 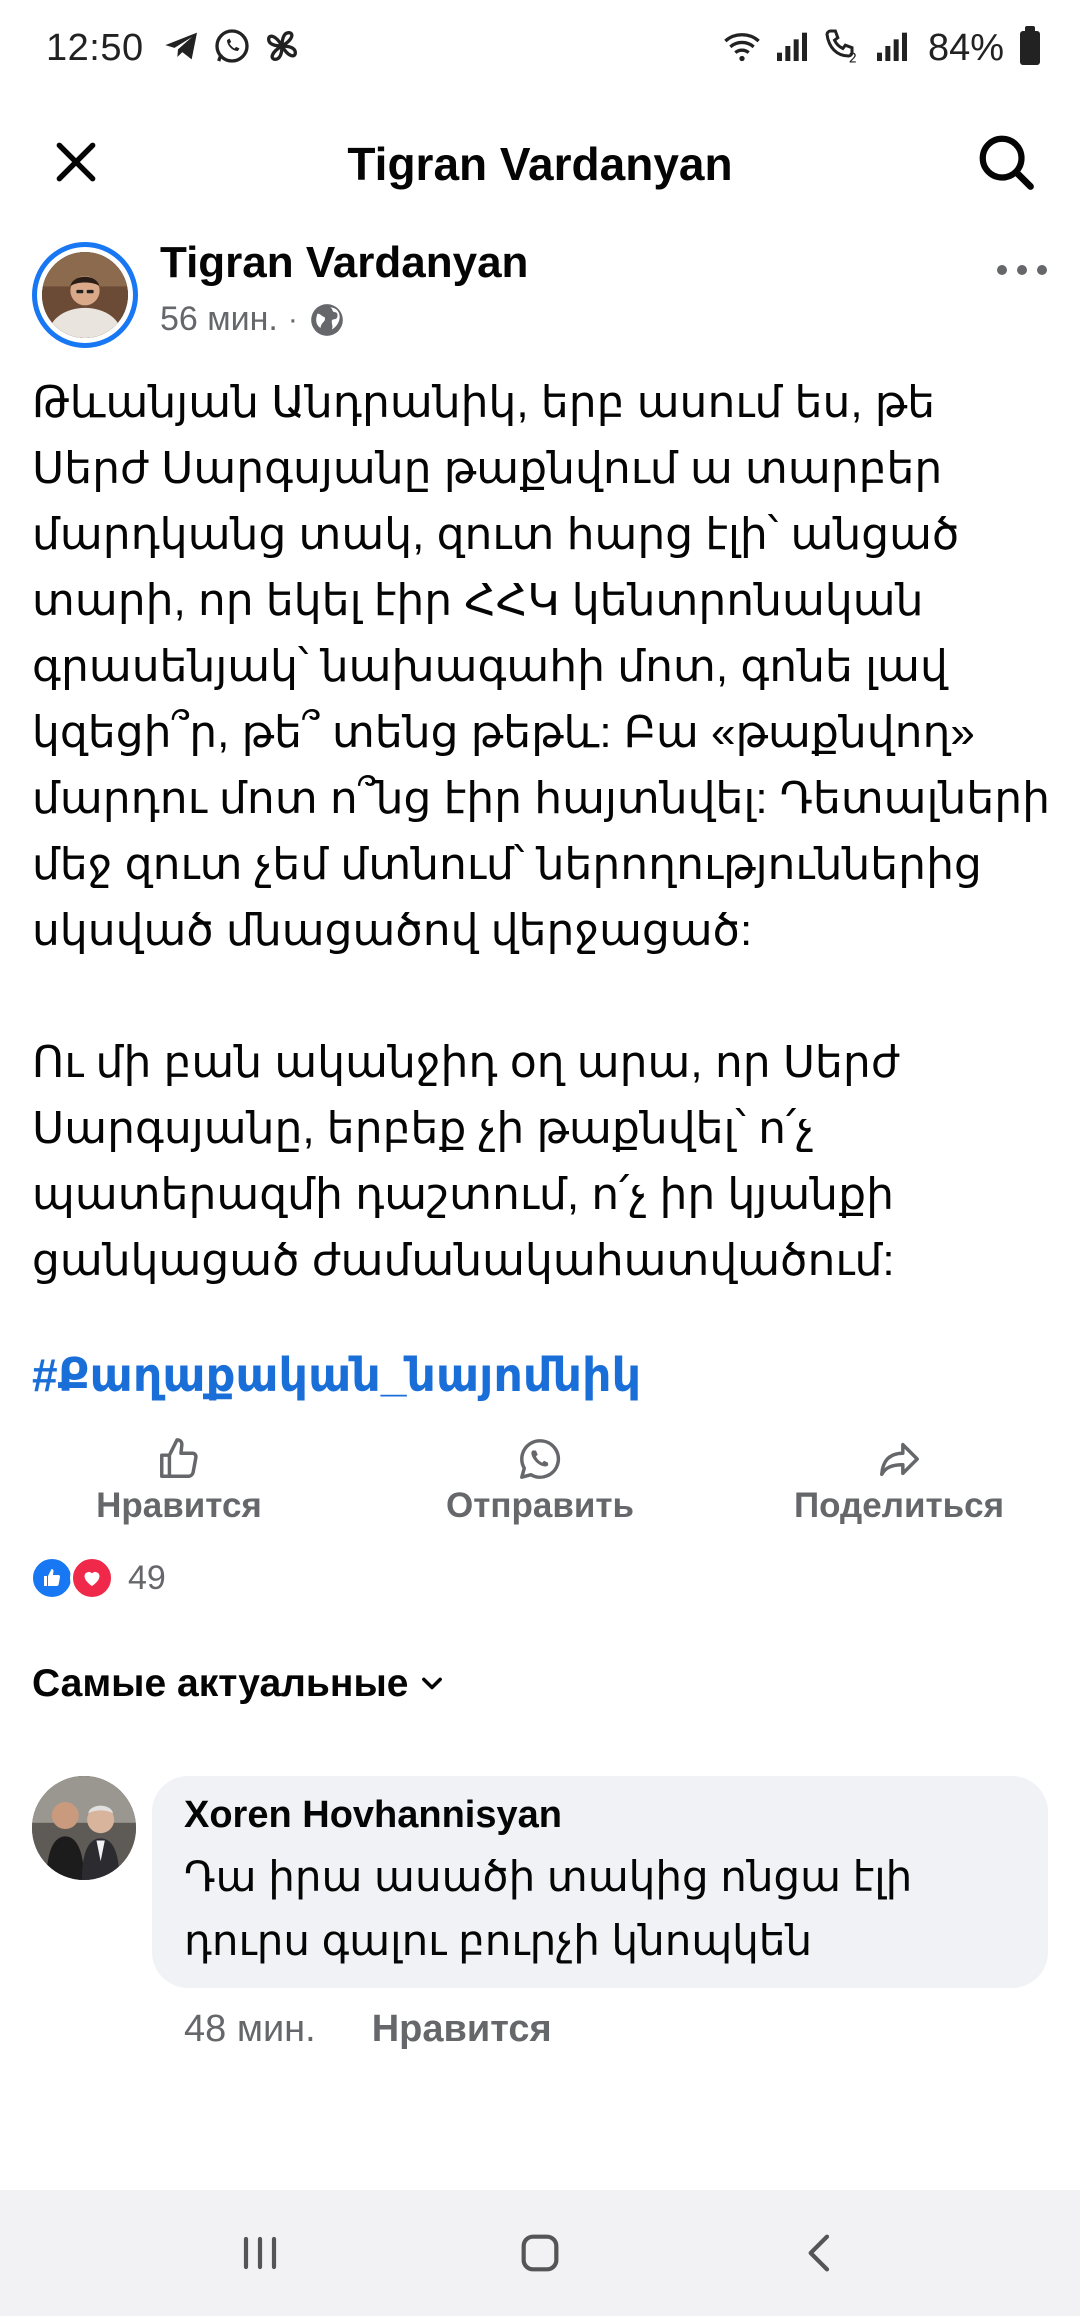 I want to click on page-title: Tigran Vardanyan, so click(x=540, y=164).